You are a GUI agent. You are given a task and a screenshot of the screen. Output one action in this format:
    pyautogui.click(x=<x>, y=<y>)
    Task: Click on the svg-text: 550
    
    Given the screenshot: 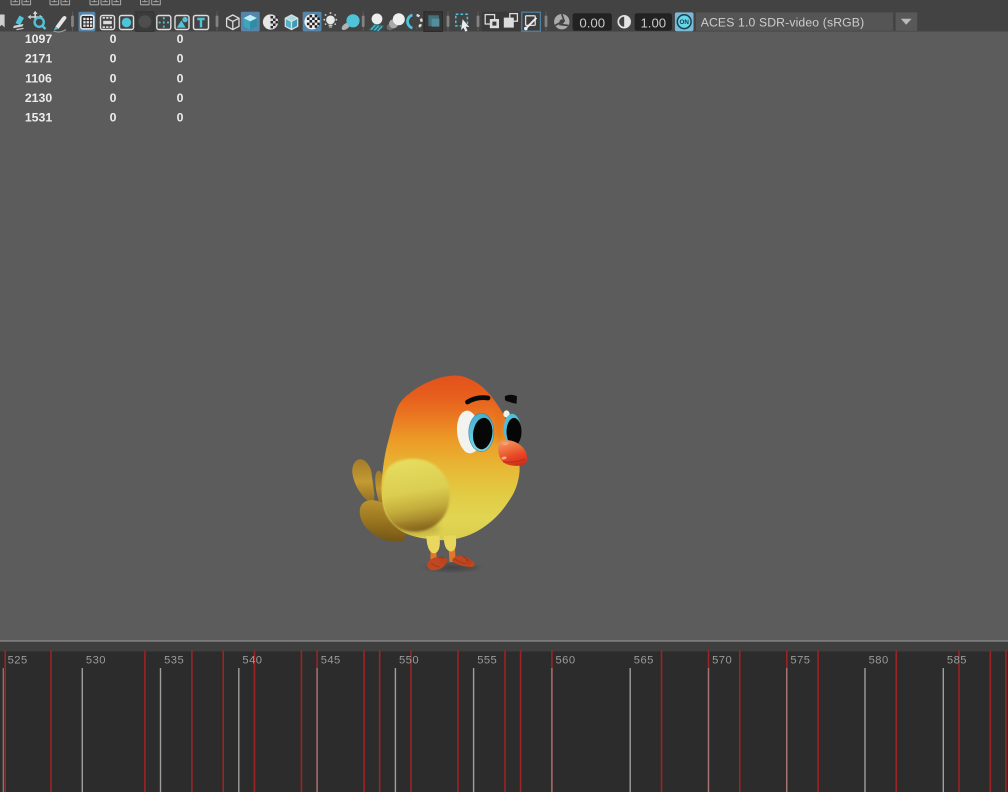 What is the action you would take?
    pyautogui.click(x=409, y=660)
    